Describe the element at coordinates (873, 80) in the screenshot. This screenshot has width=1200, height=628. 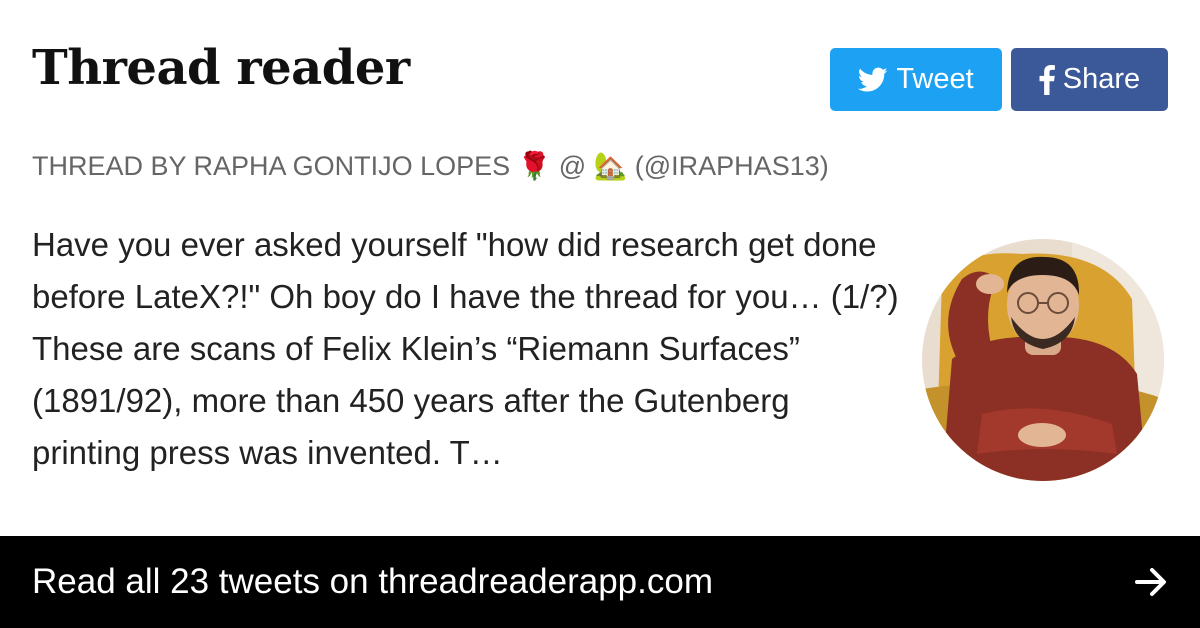
I see `twitter-bird-icon` at that location.